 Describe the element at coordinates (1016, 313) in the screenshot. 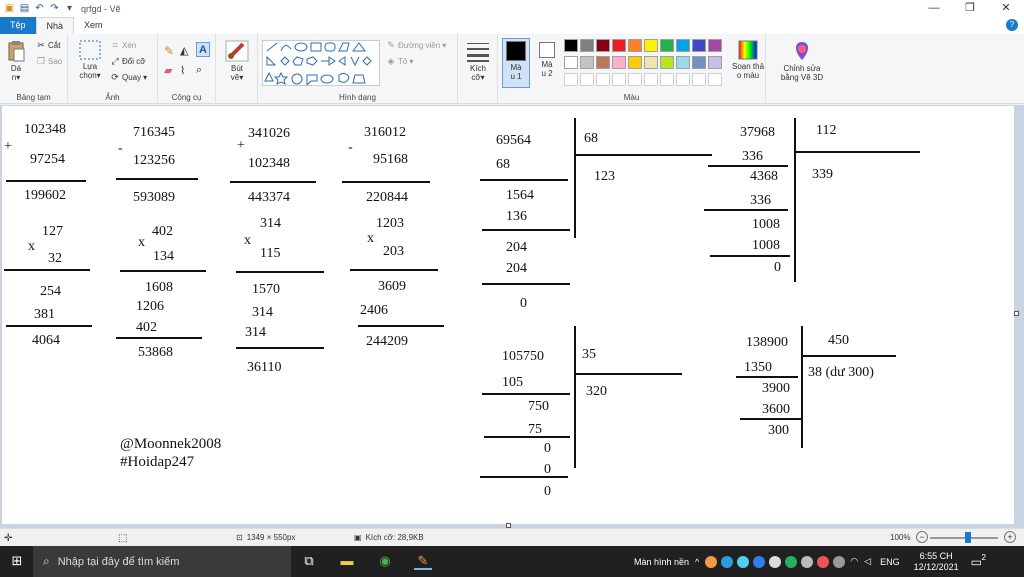

I see `resize-handle-right` at that location.